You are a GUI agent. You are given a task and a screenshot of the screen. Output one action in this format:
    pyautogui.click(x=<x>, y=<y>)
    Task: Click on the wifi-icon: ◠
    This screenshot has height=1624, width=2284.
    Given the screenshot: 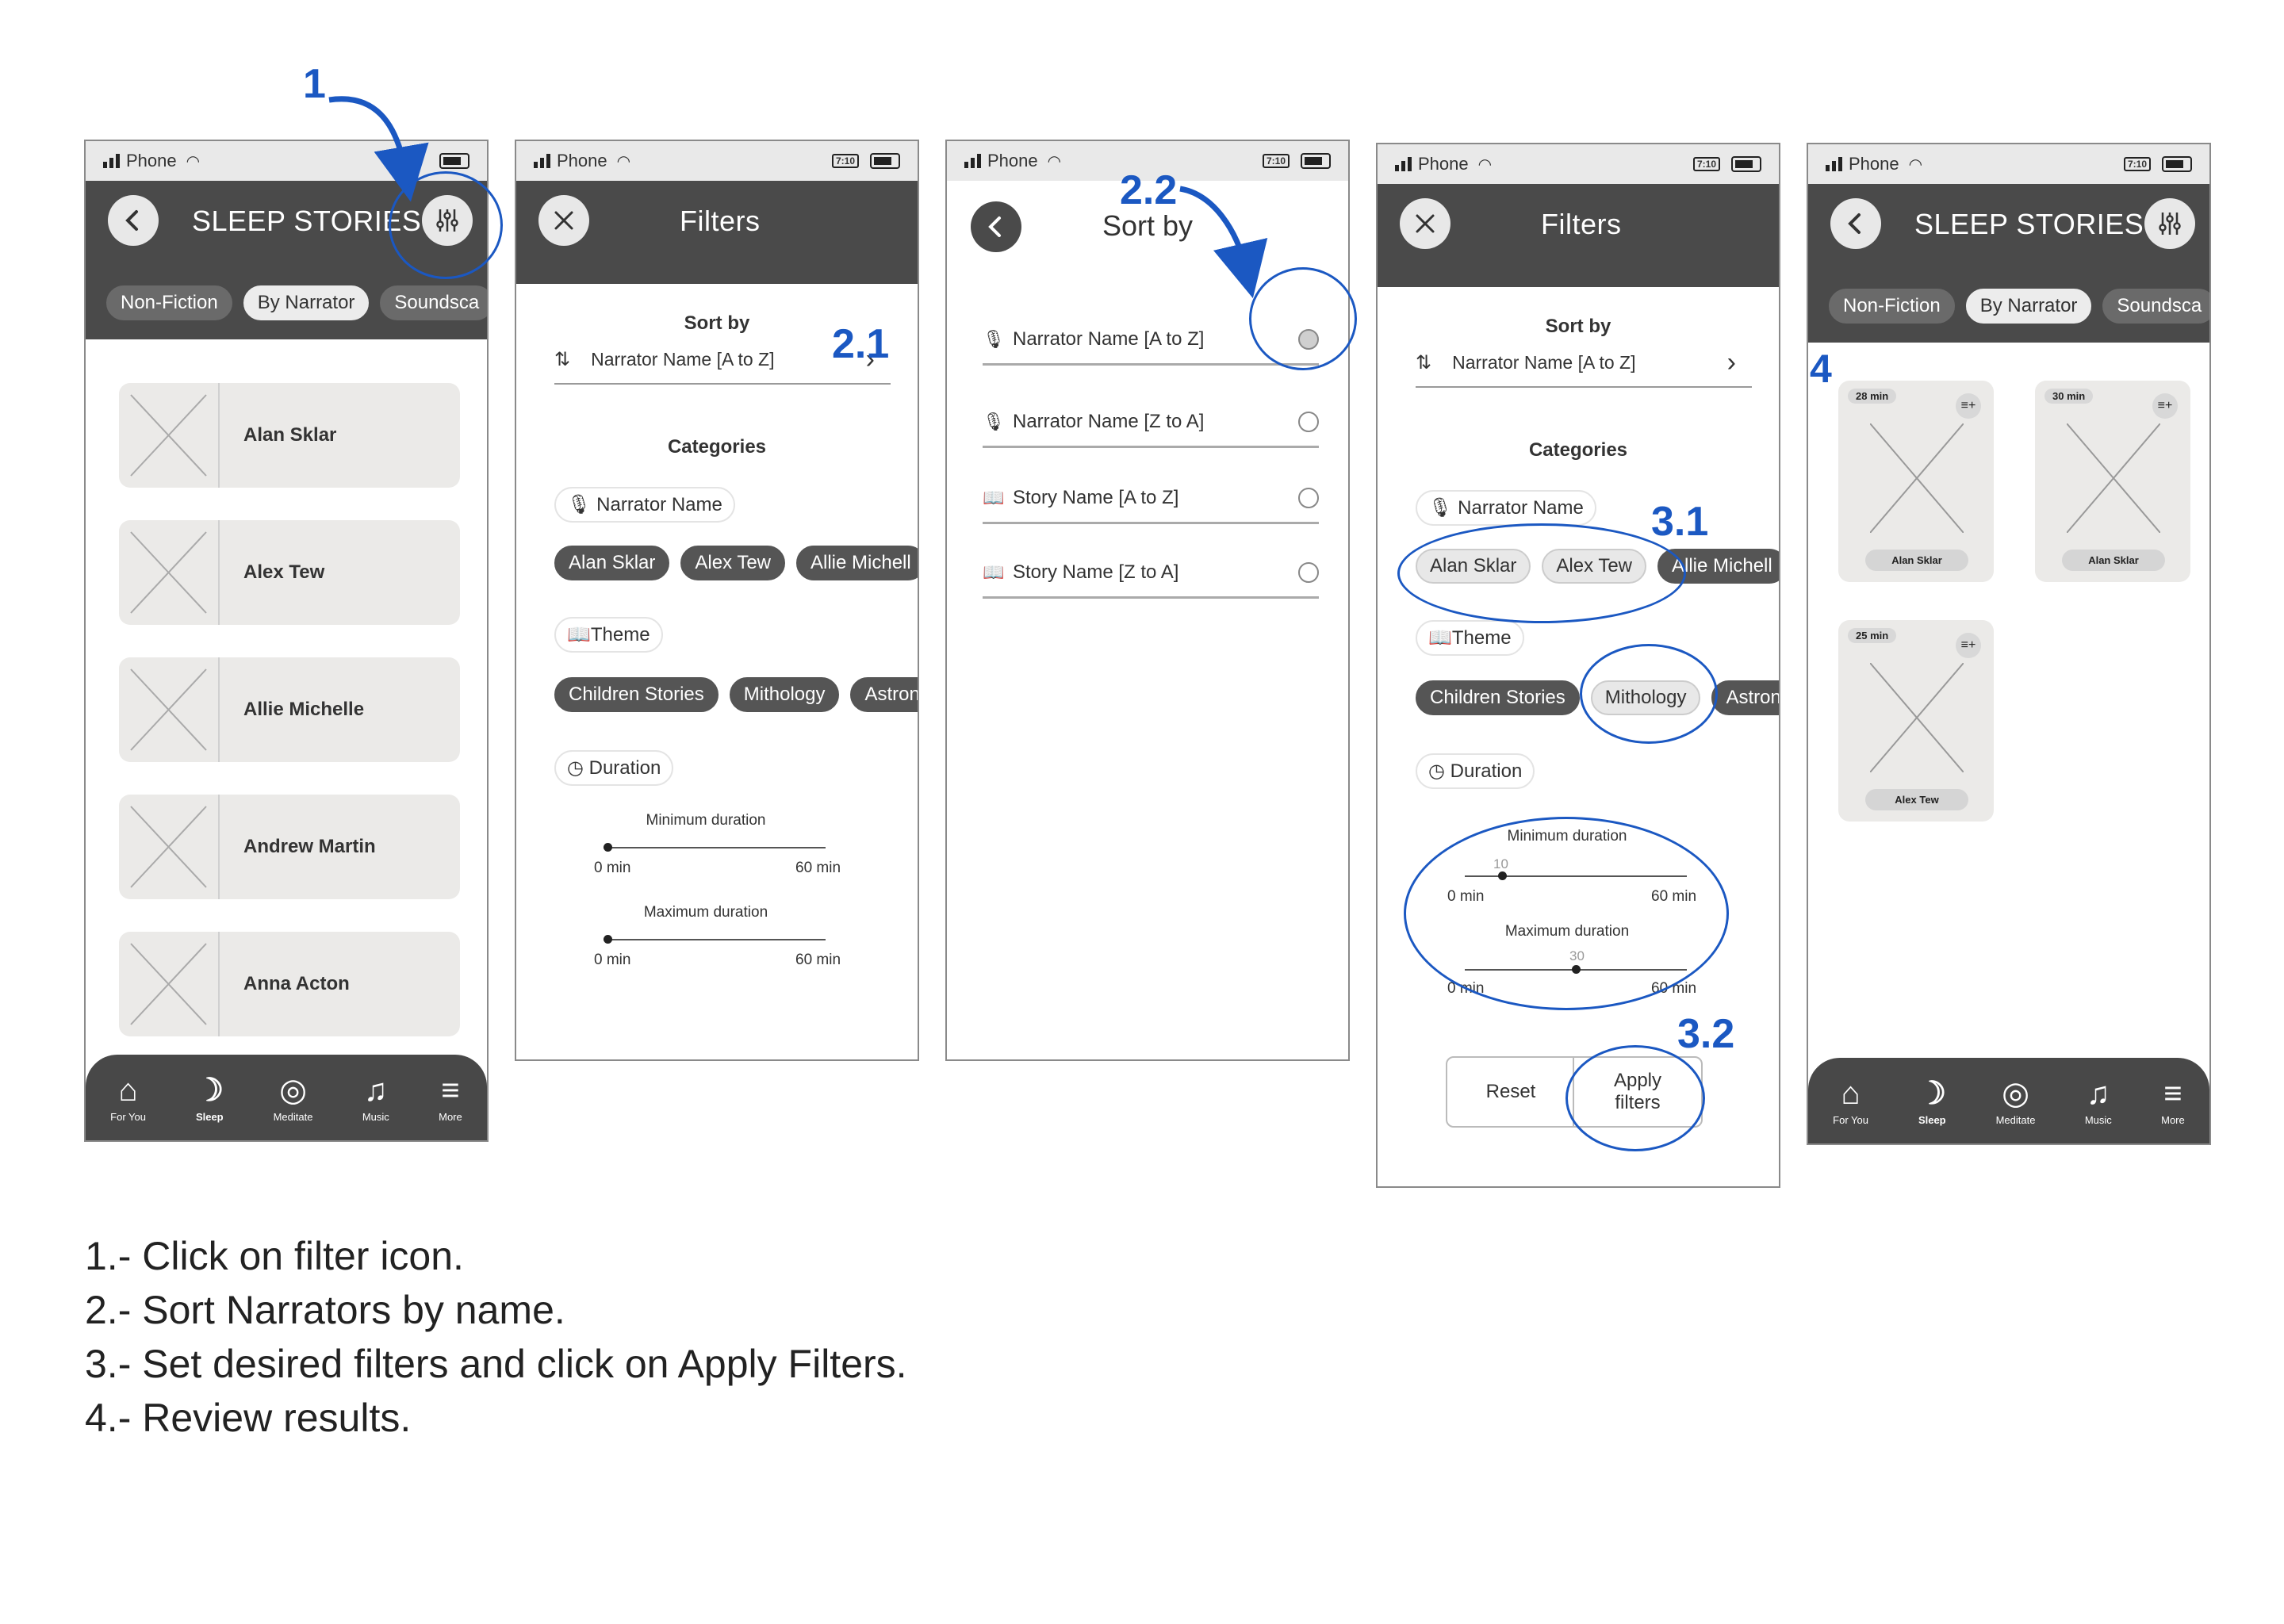 What is the action you would take?
    pyautogui.click(x=193, y=161)
    